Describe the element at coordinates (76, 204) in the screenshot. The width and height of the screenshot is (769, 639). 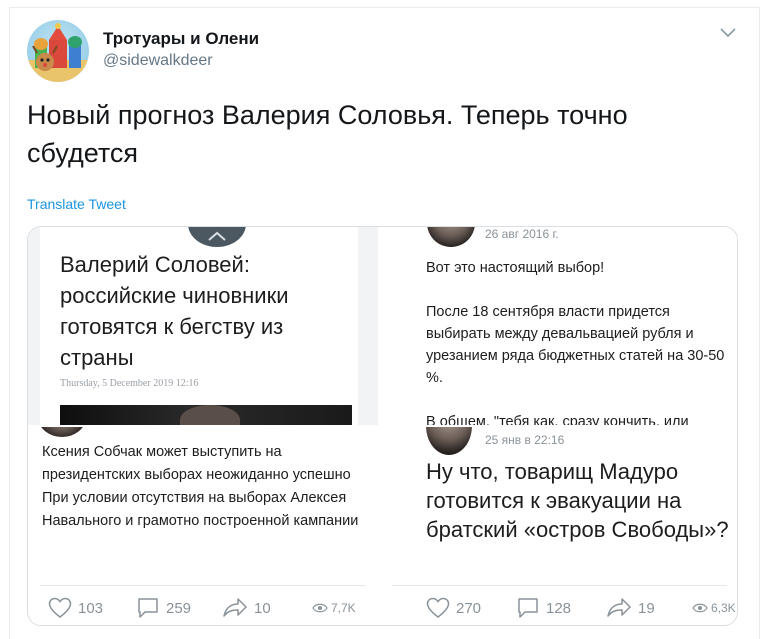
I see `translate-tweet-link: Translate Tweet` at that location.